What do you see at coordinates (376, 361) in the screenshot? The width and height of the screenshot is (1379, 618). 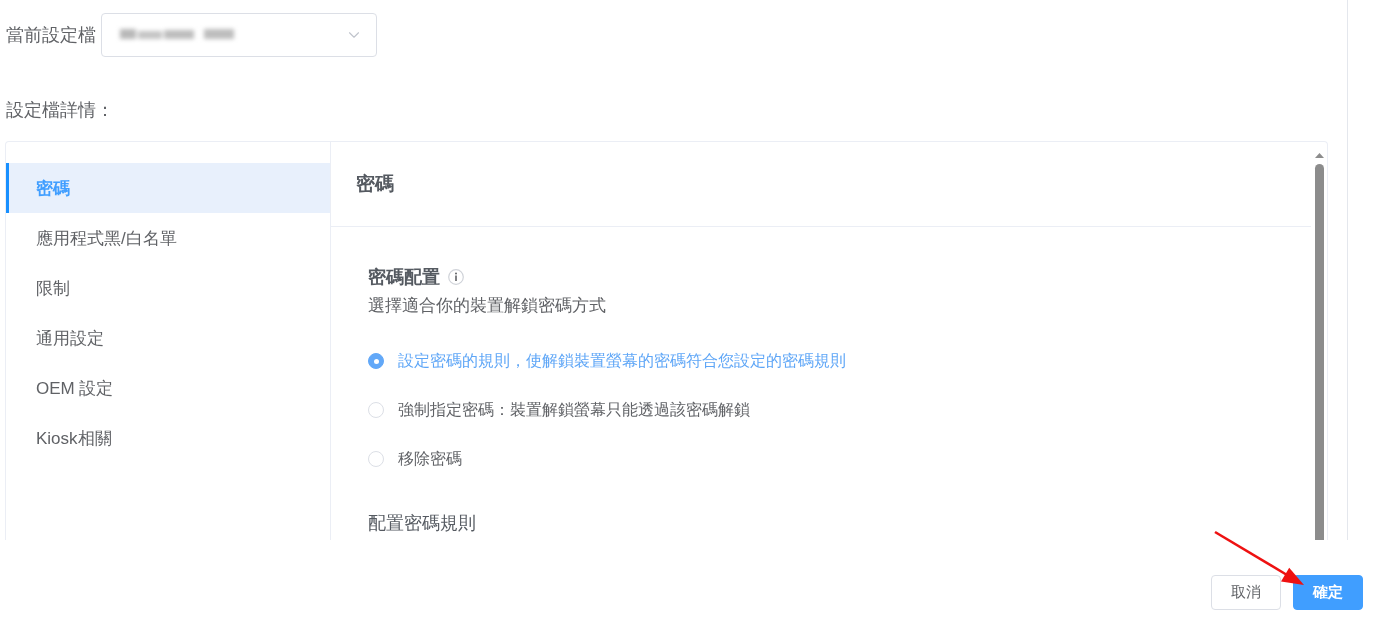 I see `radio-button` at bounding box center [376, 361].